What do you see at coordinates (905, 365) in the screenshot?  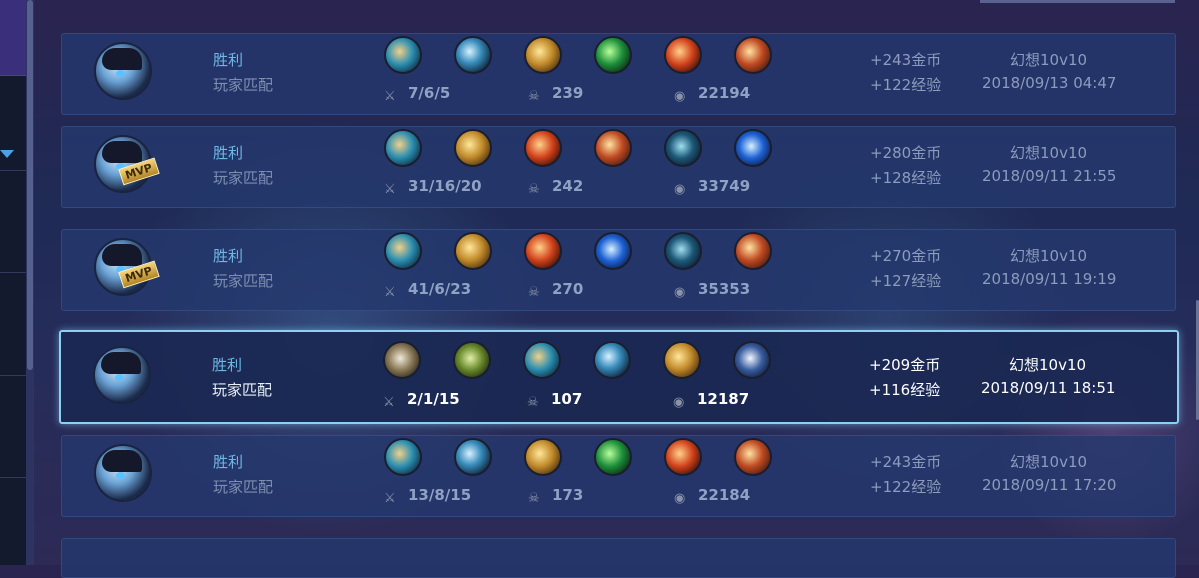 I see `gold-reward: +209金币` at bounding box center [905, 365].